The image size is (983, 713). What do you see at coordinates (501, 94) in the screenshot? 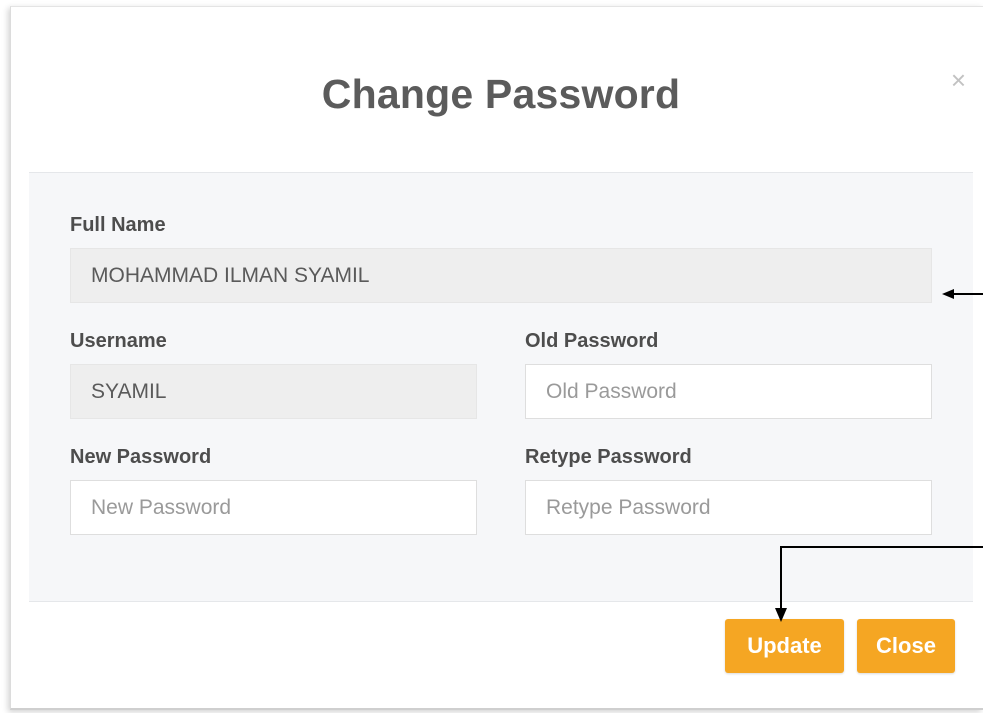
I see `modal-title: Change Password` at bounding box center [501, 94].